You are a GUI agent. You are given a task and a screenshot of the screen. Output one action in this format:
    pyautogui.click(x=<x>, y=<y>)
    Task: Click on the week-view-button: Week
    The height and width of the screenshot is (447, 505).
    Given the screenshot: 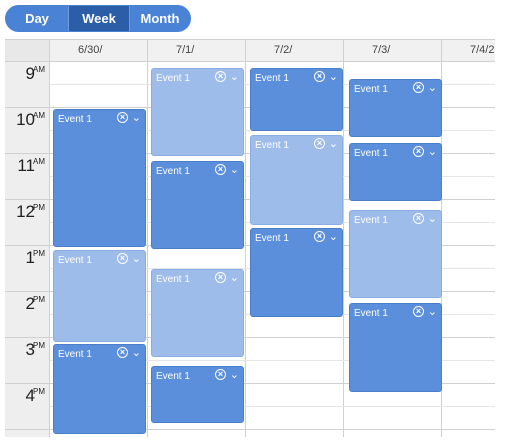 What is the action you would take?
    pyautogui.click(x=99, y=18)
    